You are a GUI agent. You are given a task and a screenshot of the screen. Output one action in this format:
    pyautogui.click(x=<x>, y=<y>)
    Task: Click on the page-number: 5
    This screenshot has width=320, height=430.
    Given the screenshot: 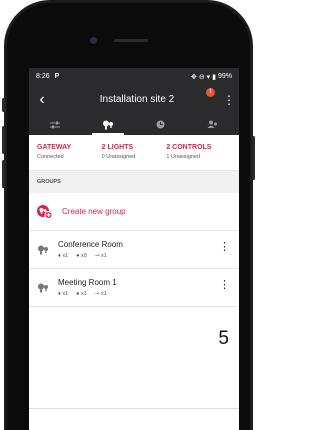 What is the action you would take?
    pyautogui.click(x=223, y=338)
    